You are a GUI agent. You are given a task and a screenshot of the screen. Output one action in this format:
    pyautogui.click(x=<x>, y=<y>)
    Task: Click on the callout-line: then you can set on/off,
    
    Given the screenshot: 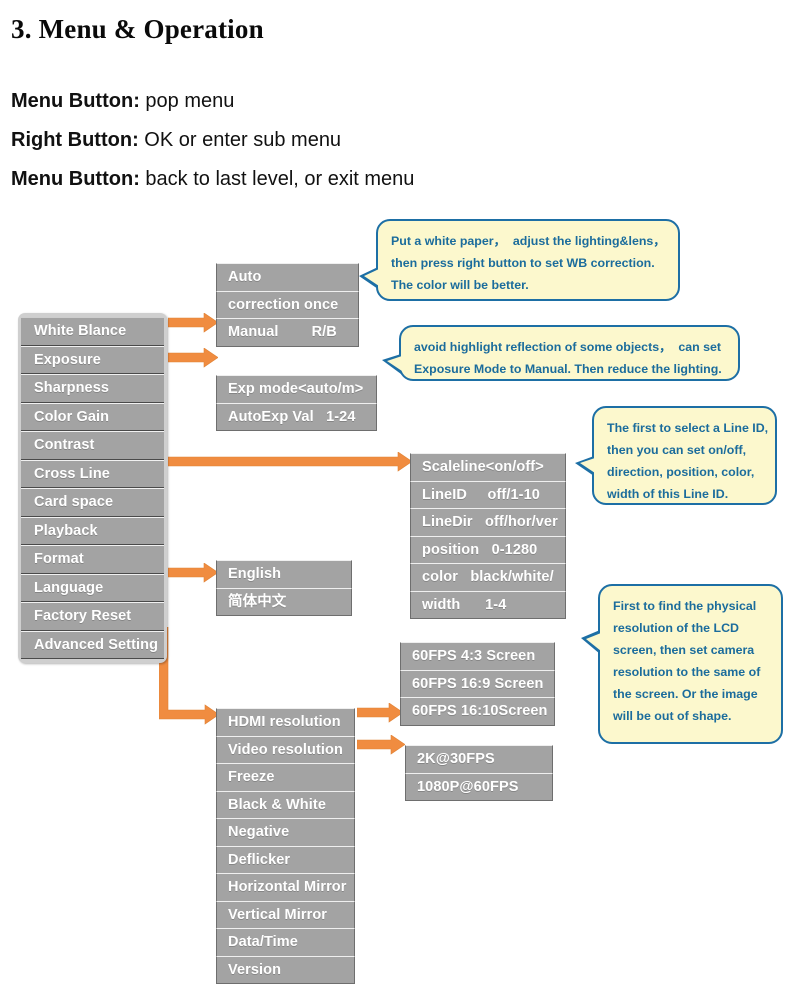 What is the action you would take?
    pyautogui.click(x=677, y=450)
    